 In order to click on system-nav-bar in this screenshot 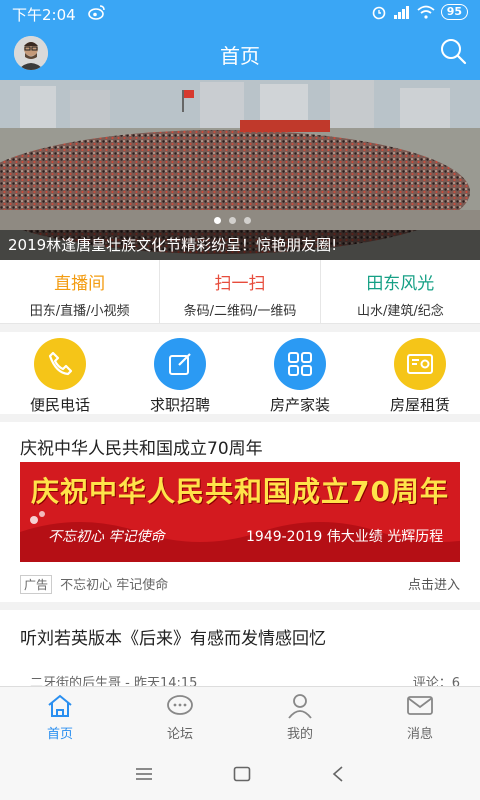, I will do `click(240, 774)`.